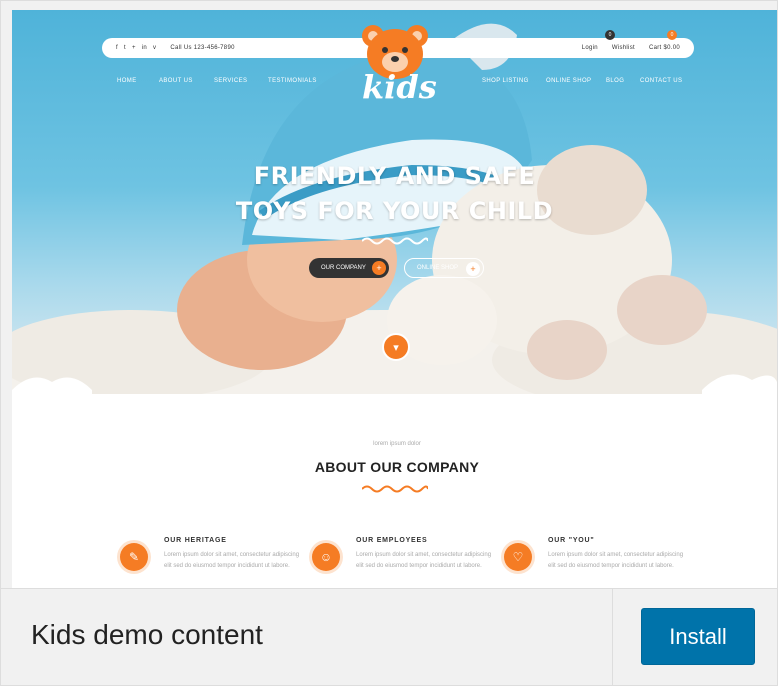  I want to click on hero-headline-line1: FRIENDLY AND SAFE, so click(394, 176).